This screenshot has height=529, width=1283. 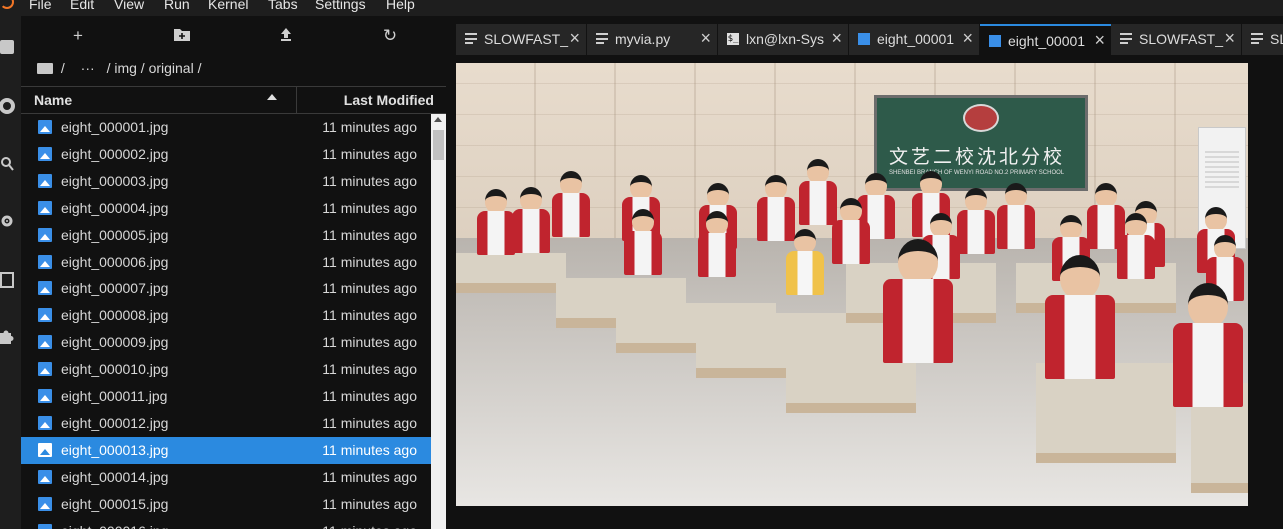 I want to click on column-divider, so click(x=296, y=100).